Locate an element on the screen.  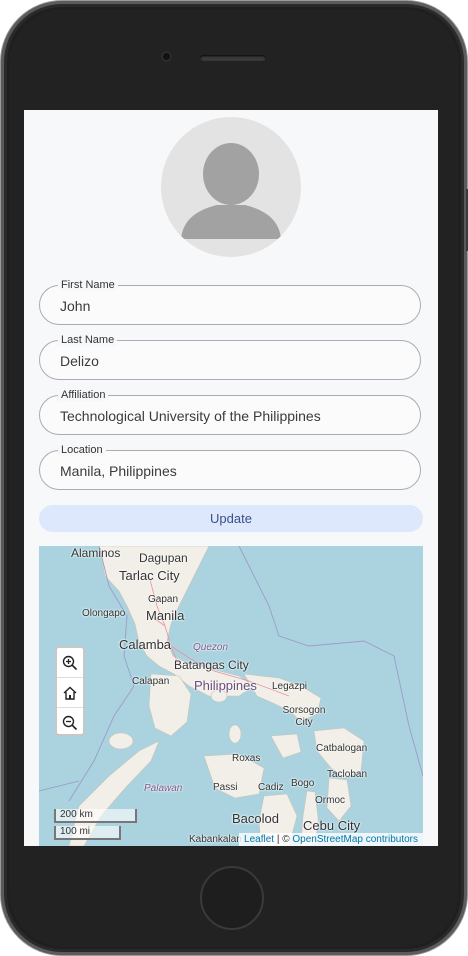
front-camera is located at coordinates (166, 56).